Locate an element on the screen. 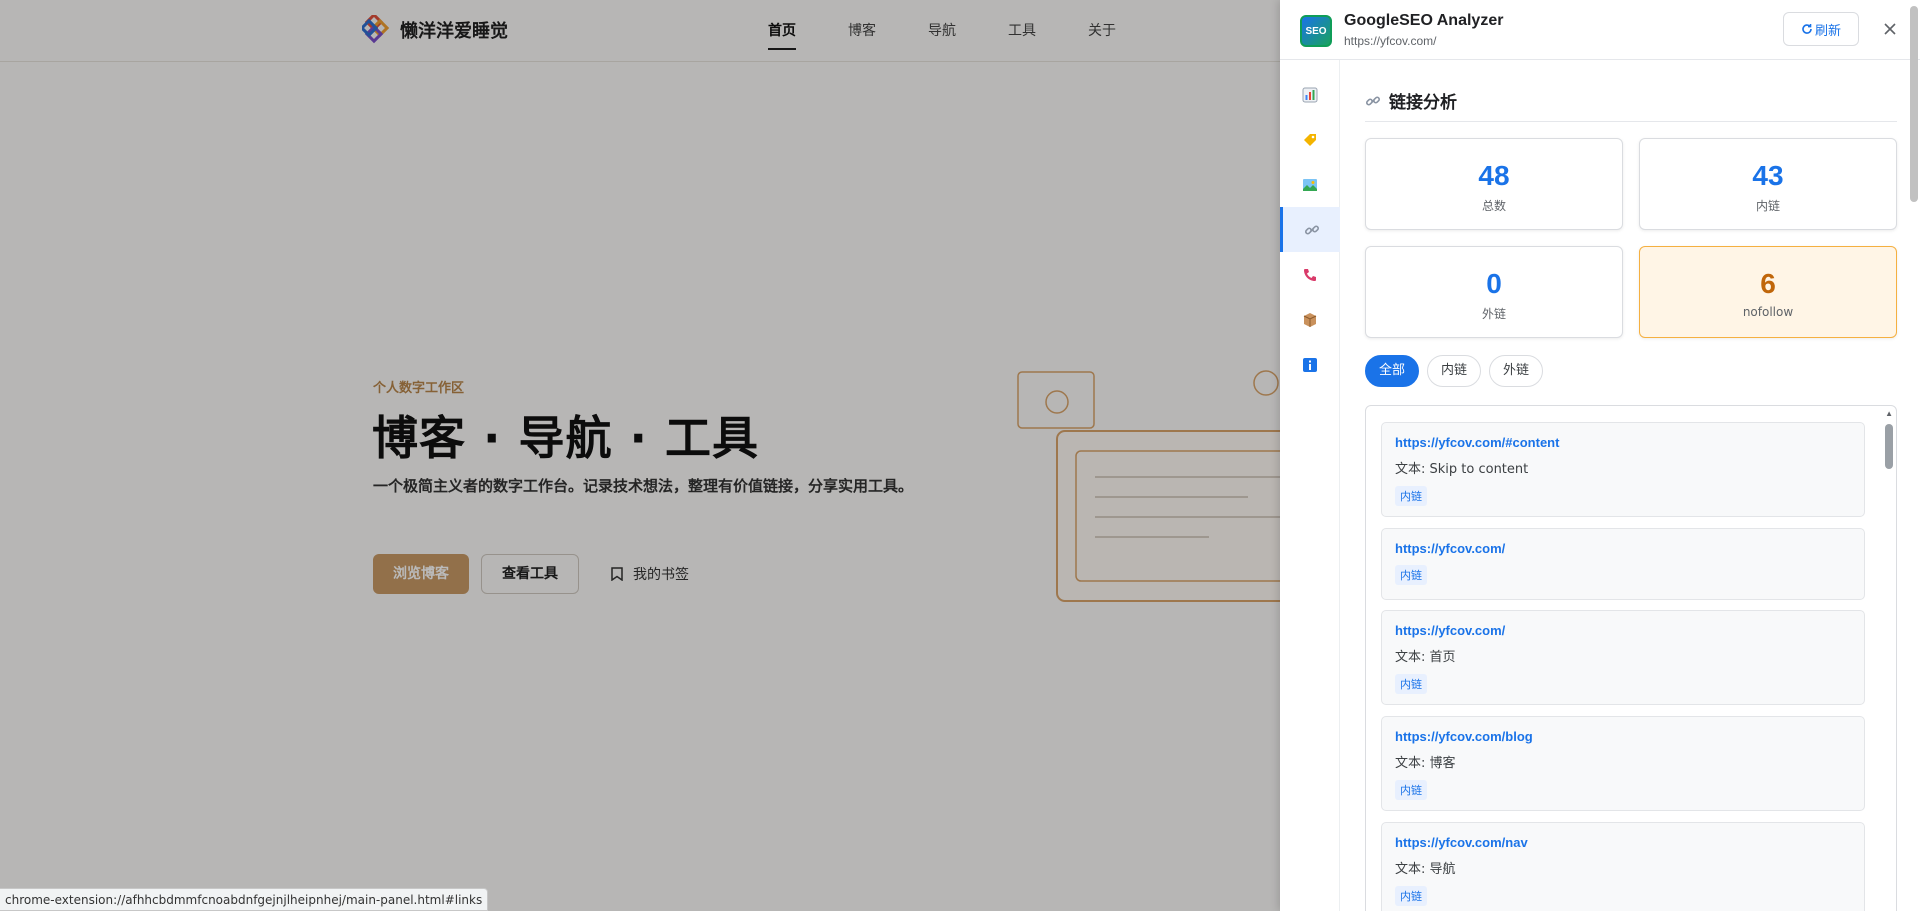 The width and height of the screenshot is (1920, 911). sidebar-item-overview is located at coordinates (1310, 94).